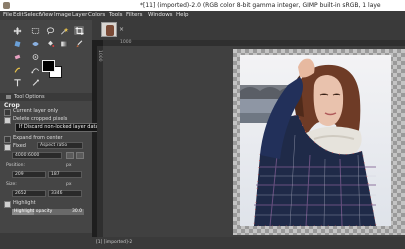  What do you see at coordinates (160, 15) in the screenshot?
I see `menu-windows: Windows` at bounding box center [160, 15].